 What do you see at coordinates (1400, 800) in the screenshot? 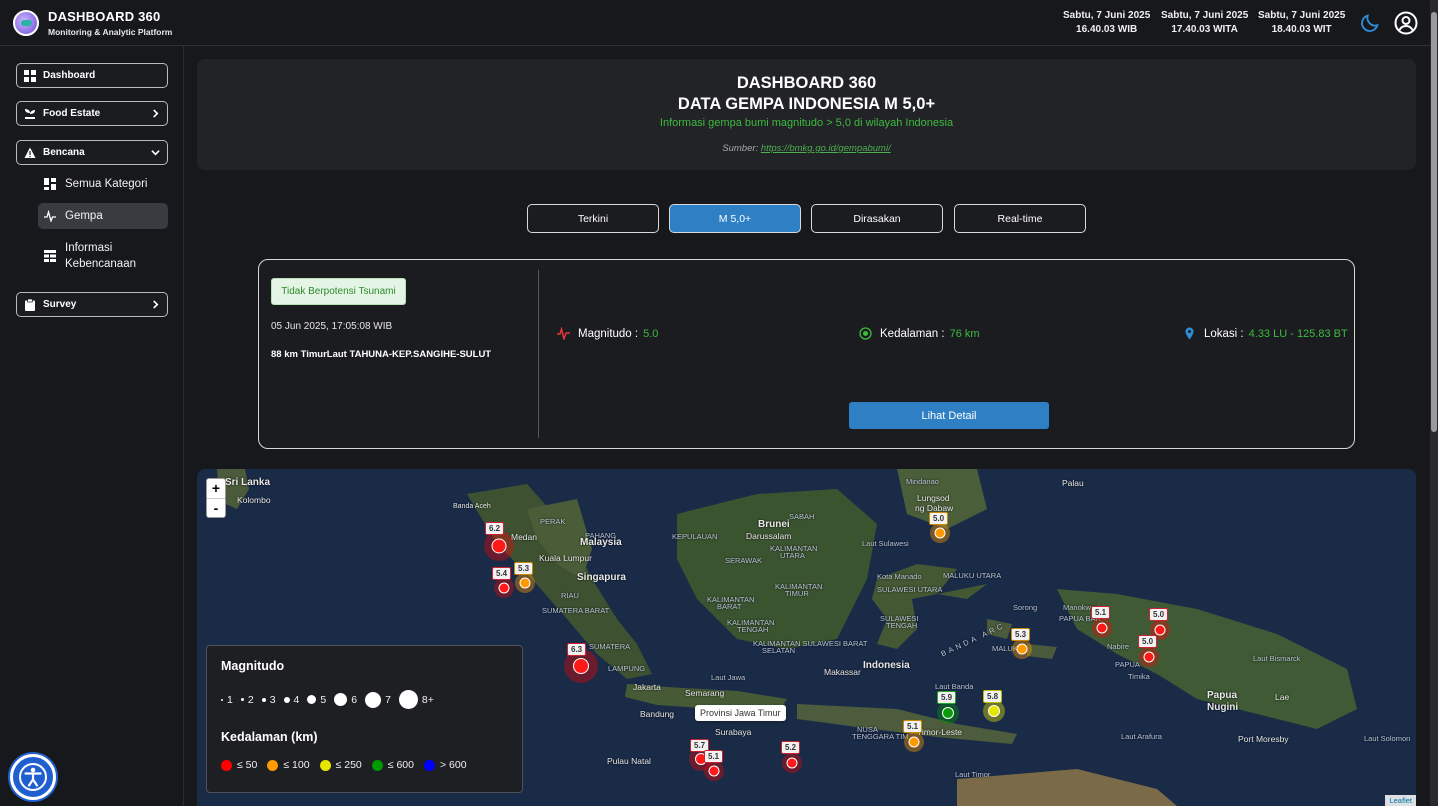
I see `map-attribution: Leaflet` at bounding box center [1400, 800].